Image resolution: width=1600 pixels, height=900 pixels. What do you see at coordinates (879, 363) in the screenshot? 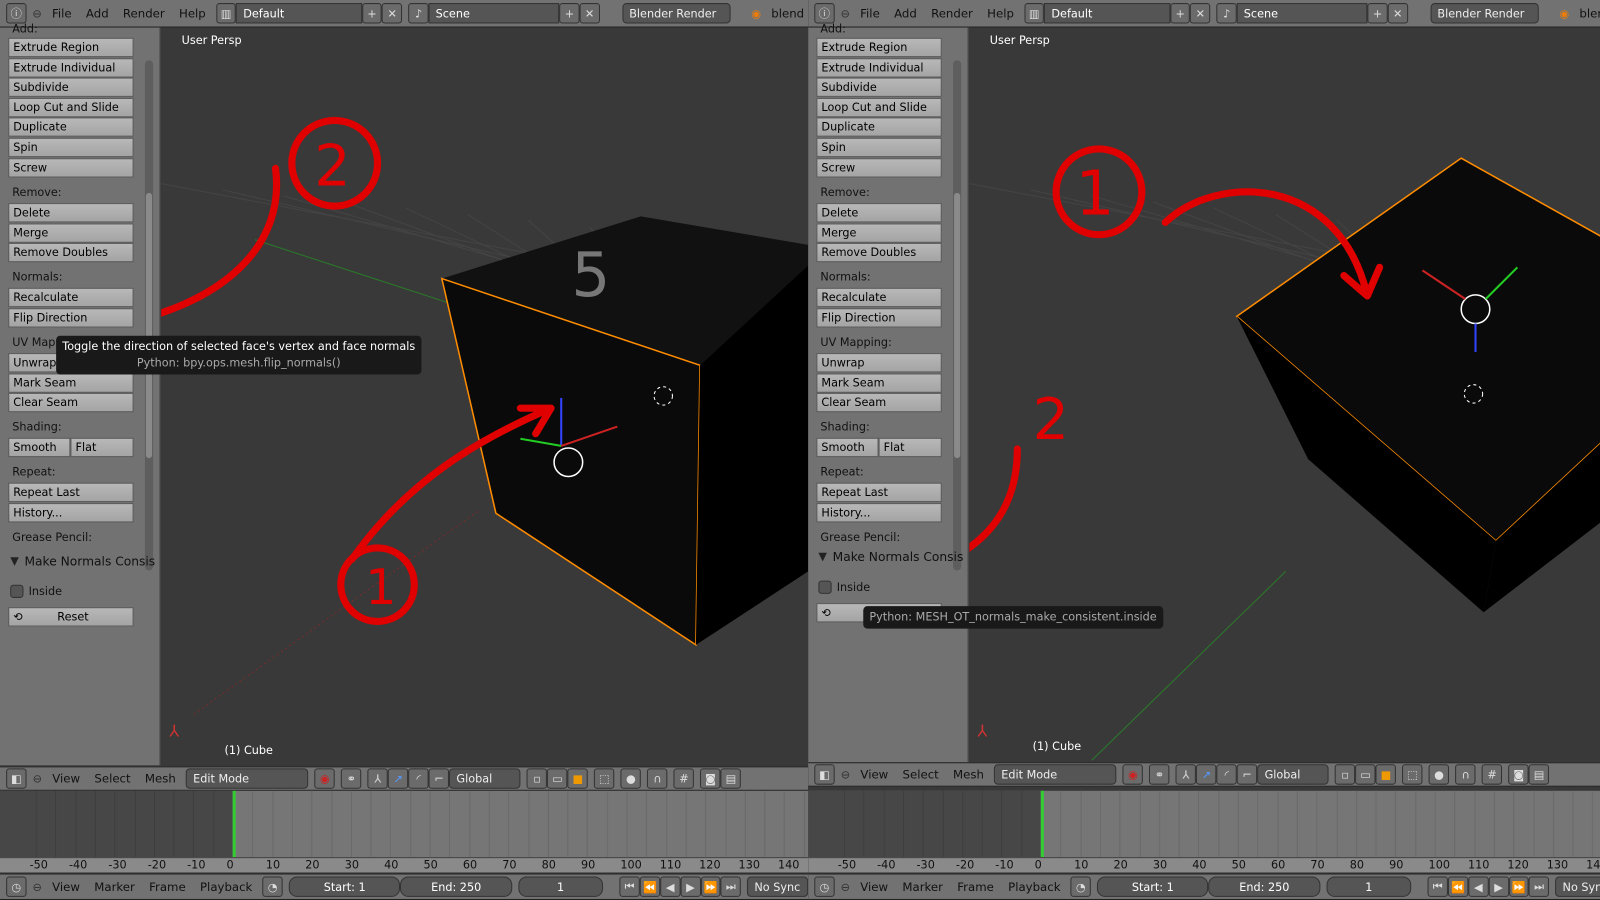
I see `btn-unwrap: Unwrap` at bounding box center [879, 363].